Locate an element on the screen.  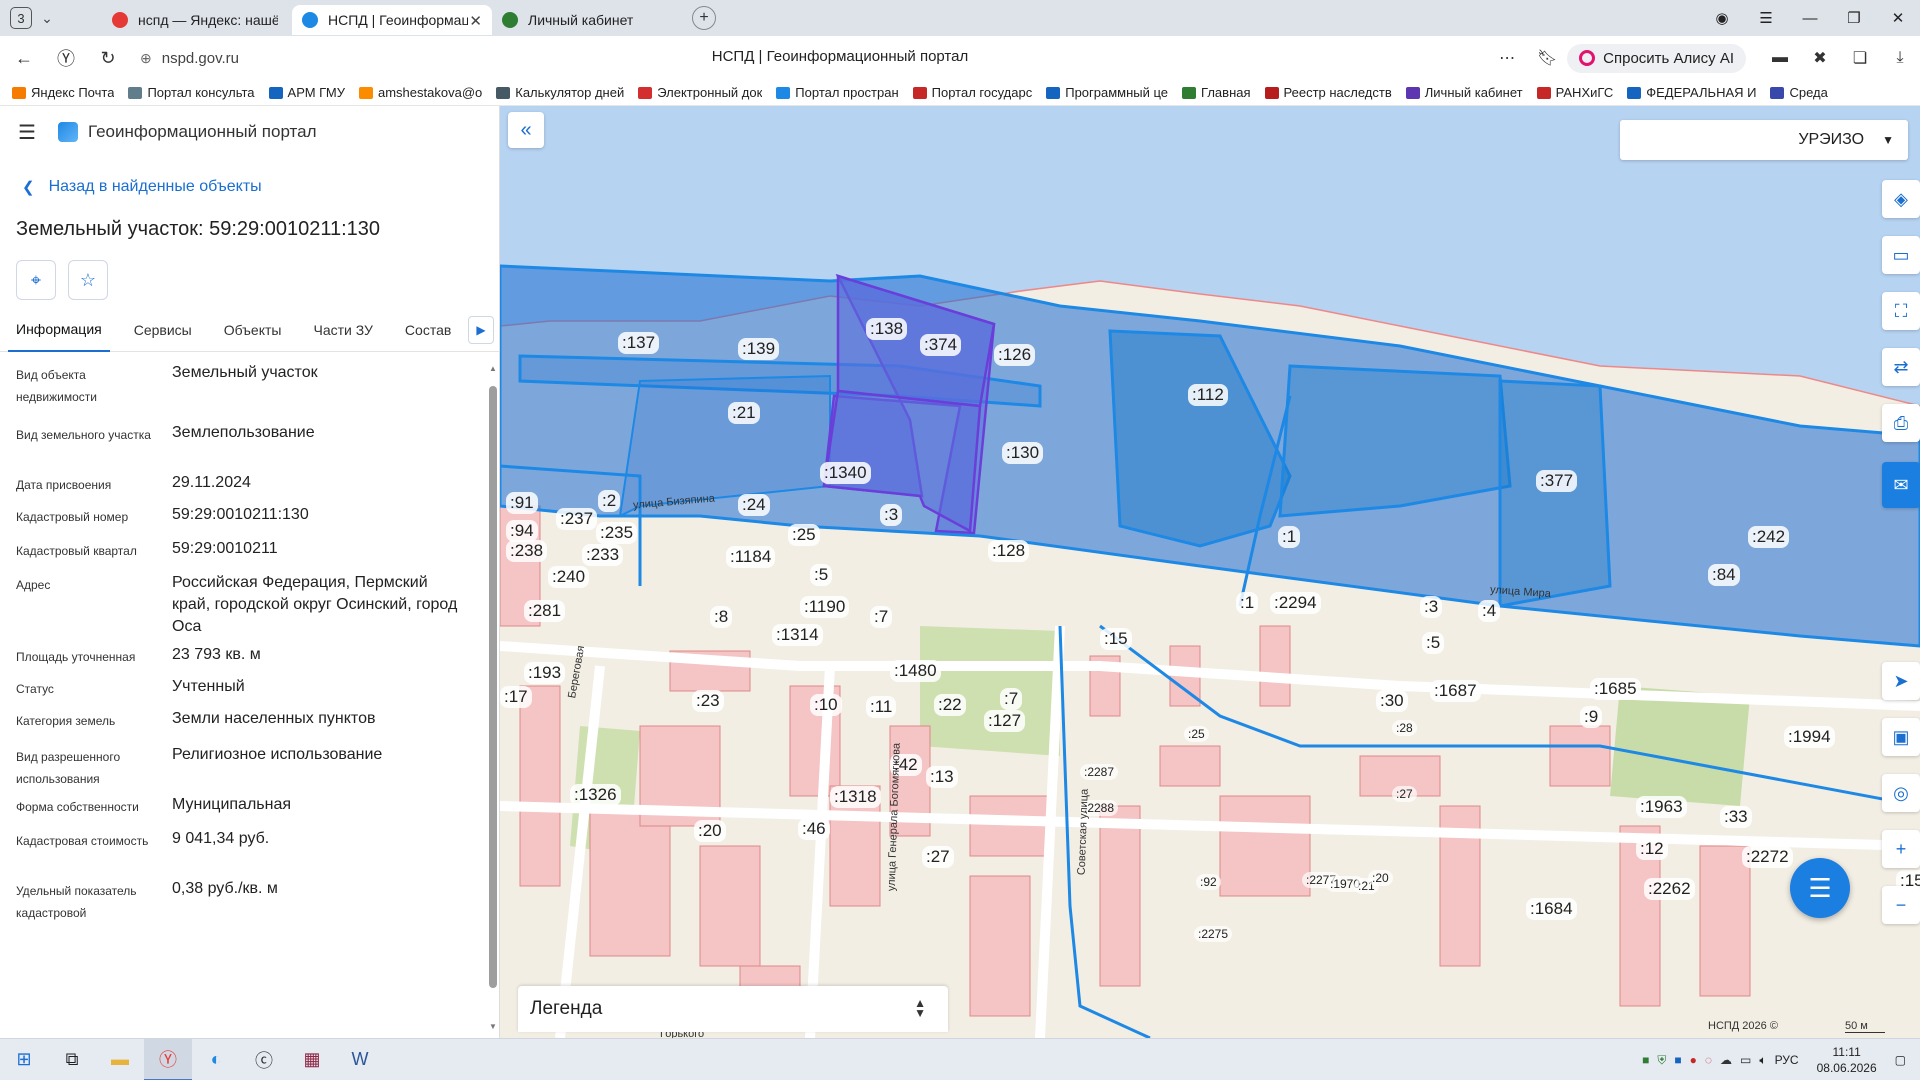
parcel-label: :1687 is located at coordinates (1455, 691).